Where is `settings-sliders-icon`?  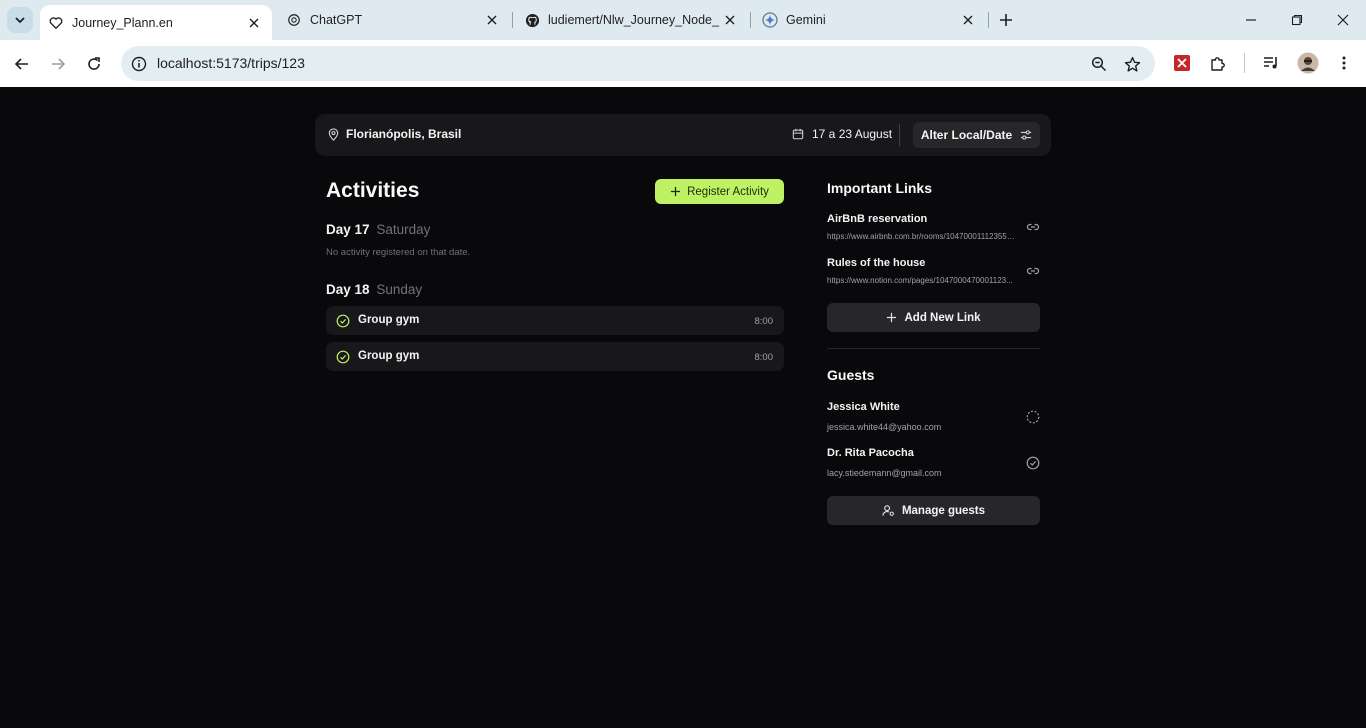 settings-sliders-icon is located at coordinates (1026, 135).